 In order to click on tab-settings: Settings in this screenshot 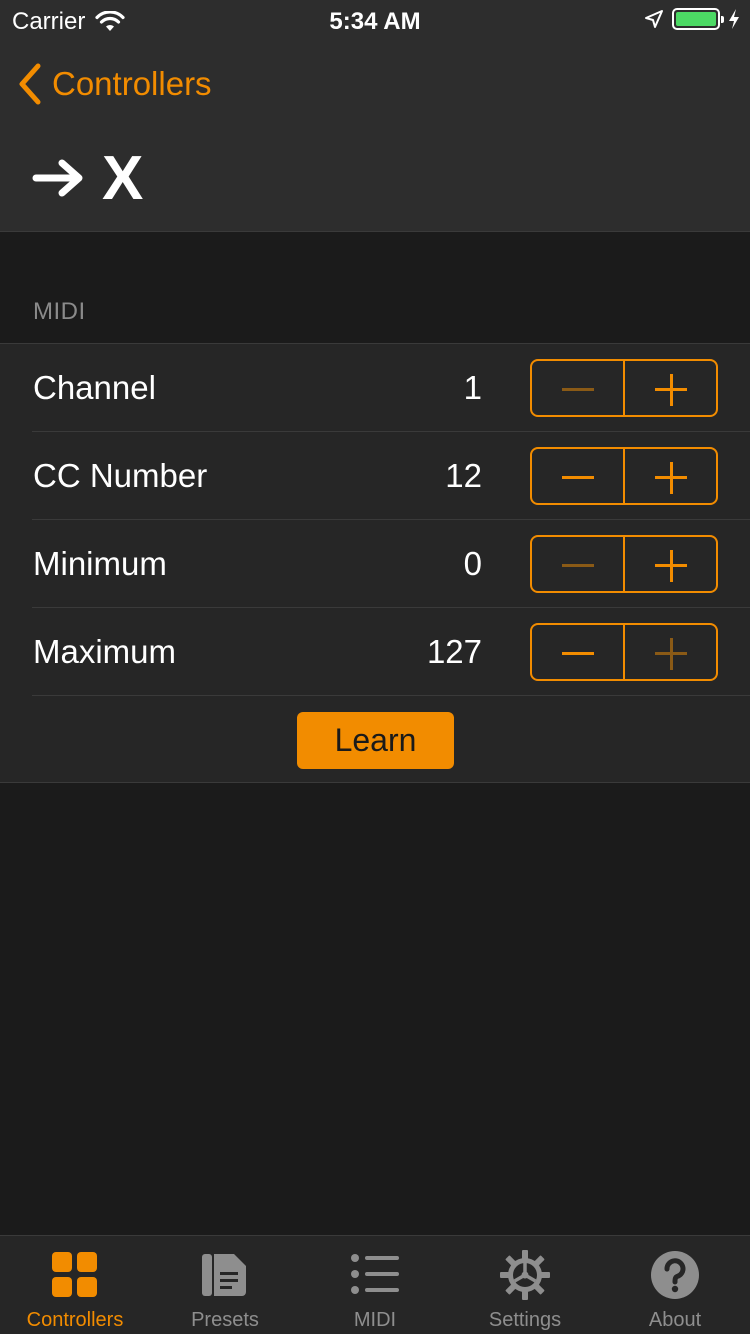, I will do `click(525, 1285)`.